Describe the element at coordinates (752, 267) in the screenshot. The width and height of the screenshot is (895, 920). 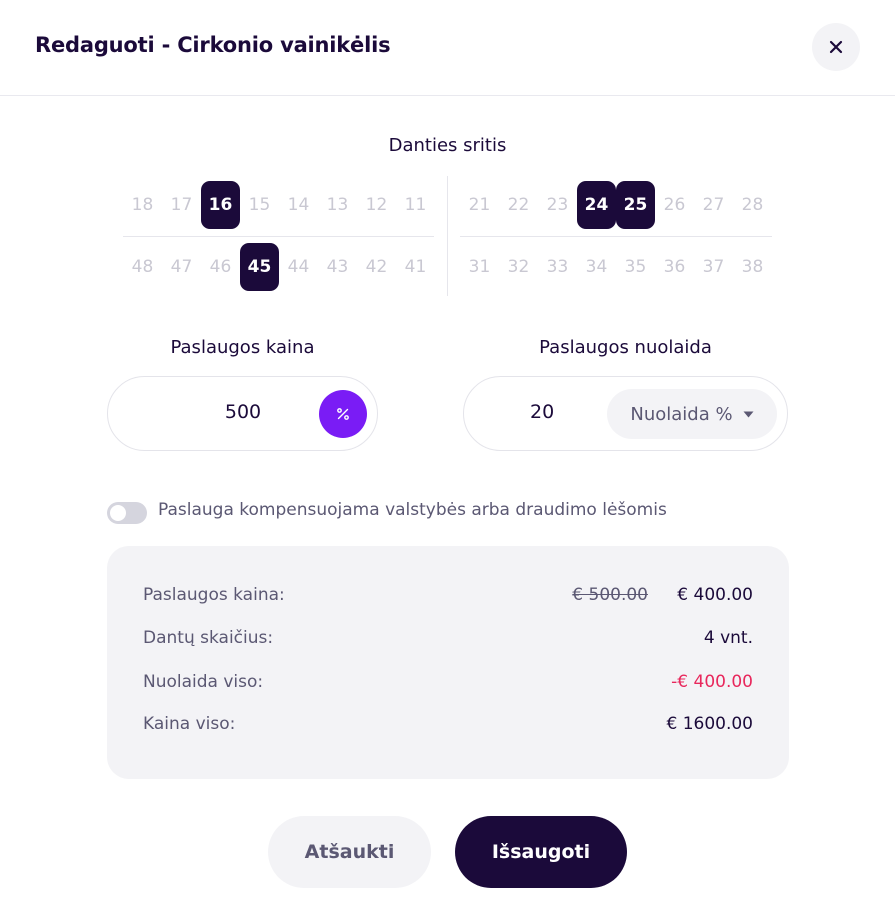
I see `tooth-38: 38` at that location.